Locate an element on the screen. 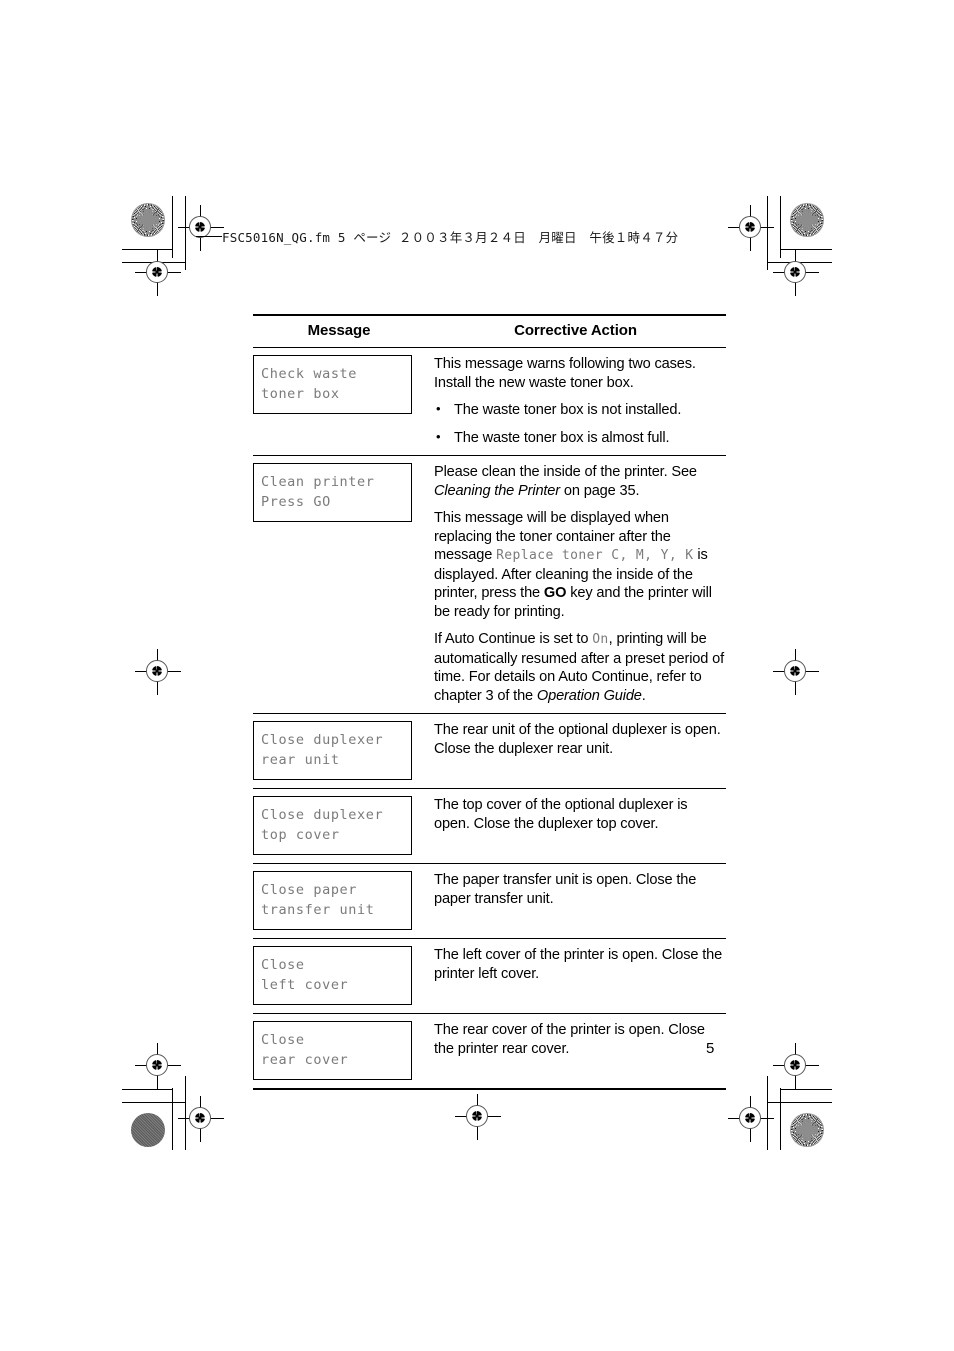 The height and width of the screenshot is (1351, 954). message-cell: Close rear cover is located at coordinates (339, 1050).